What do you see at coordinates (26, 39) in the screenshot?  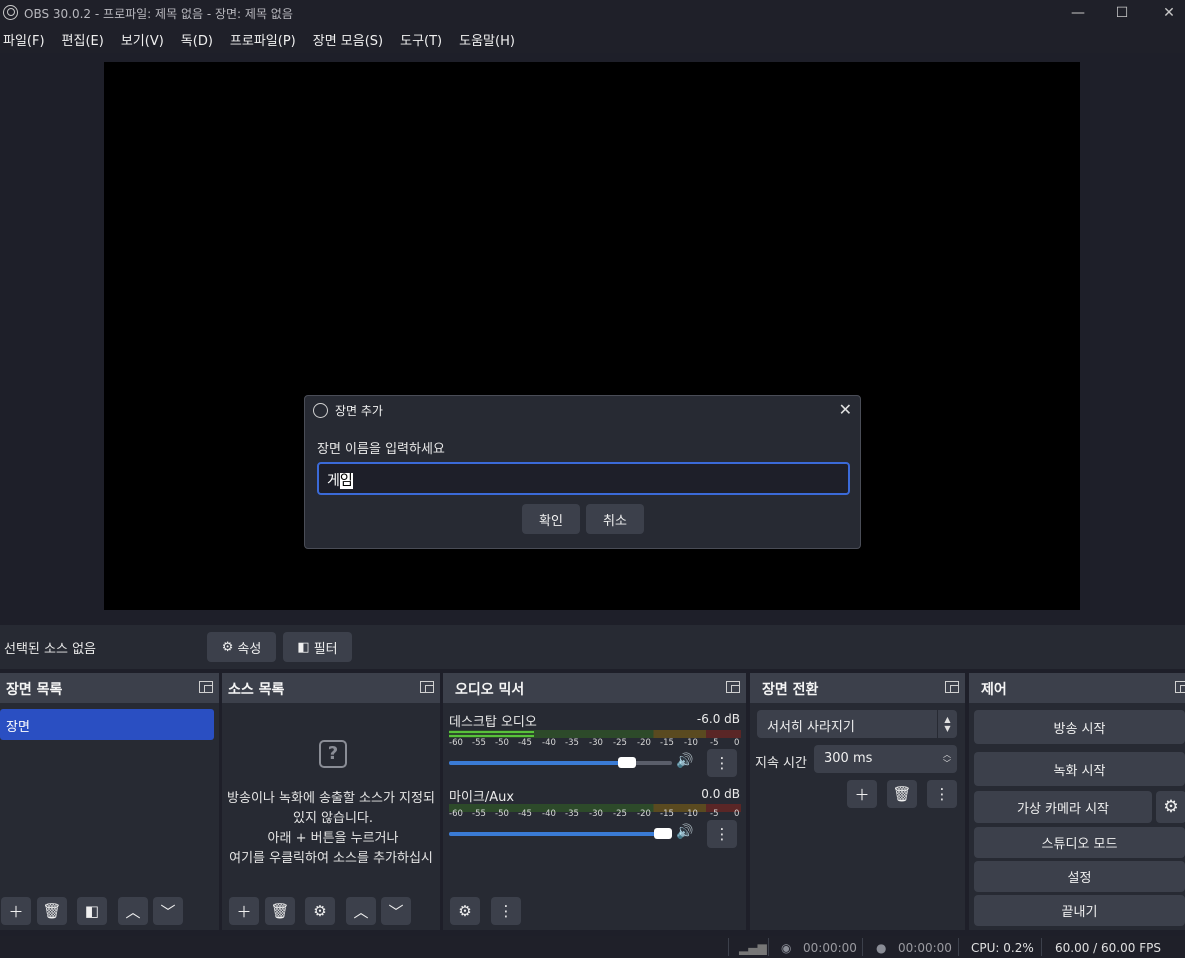 I see `menu-file: 파일(F)` at bounding box center [26, 39].